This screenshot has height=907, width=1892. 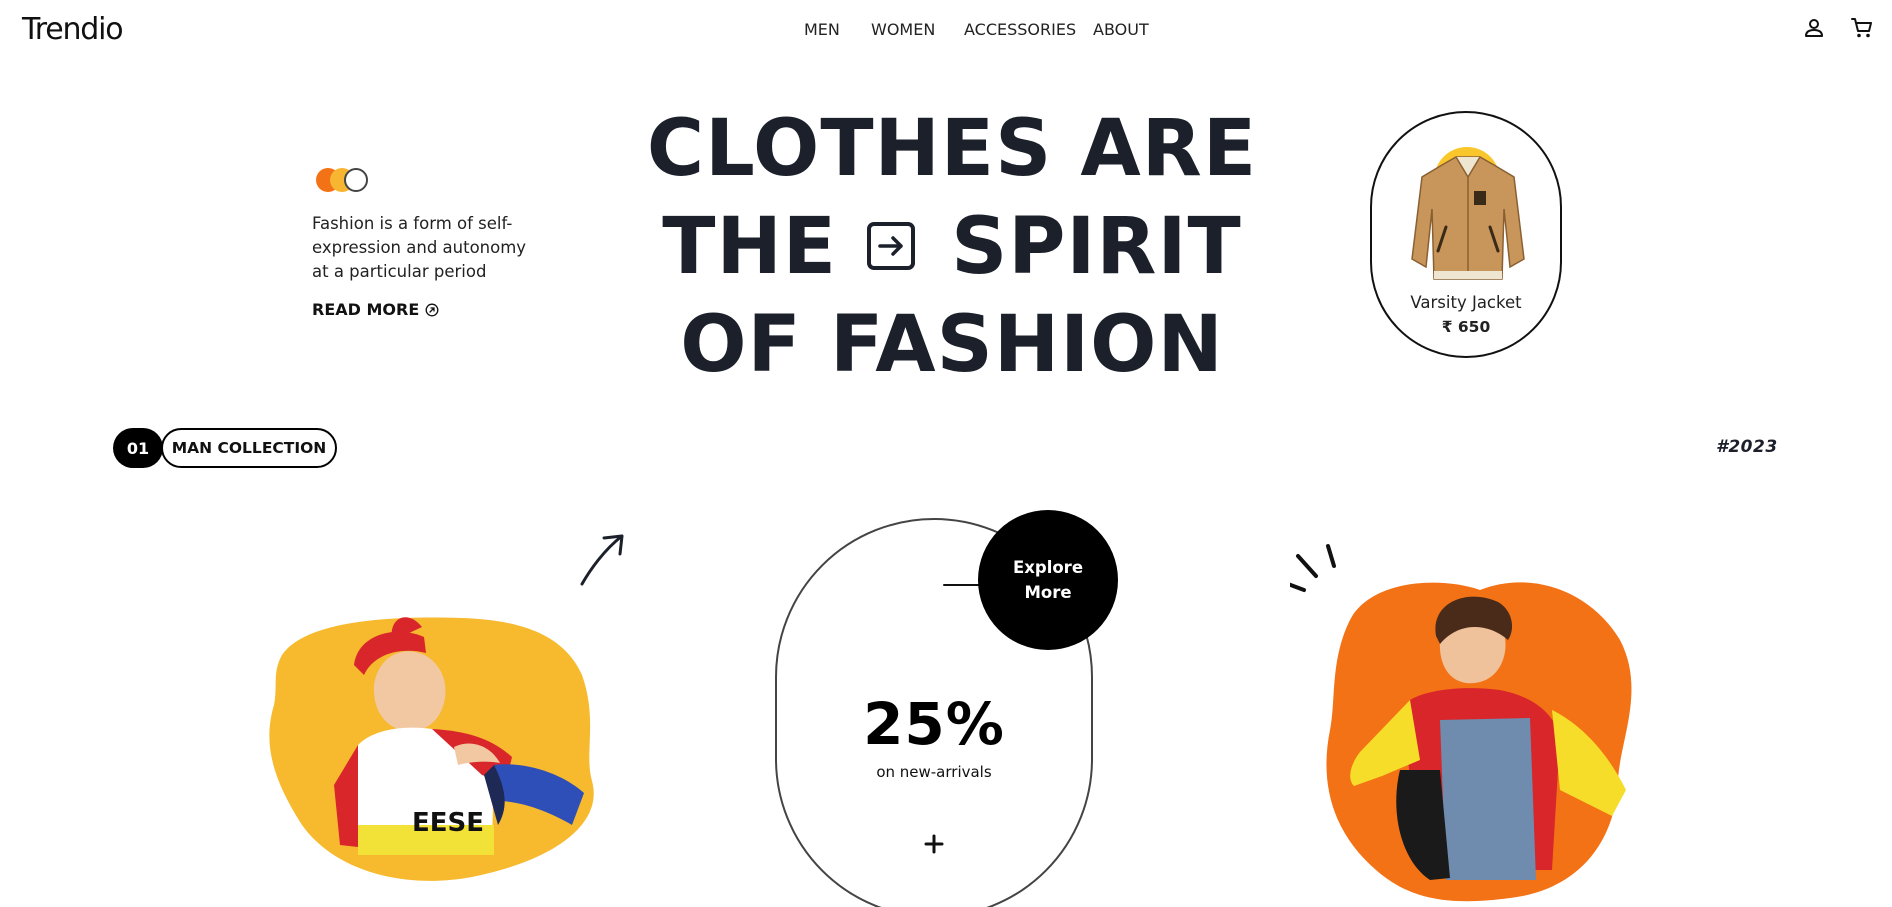 I want to click on collection-label-pill: MAN COLLECTION, so click(x=249, y=448).